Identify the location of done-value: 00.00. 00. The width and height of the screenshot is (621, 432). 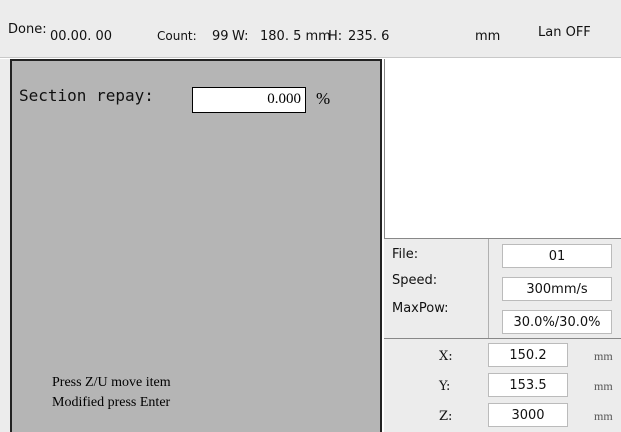
(81, 36).